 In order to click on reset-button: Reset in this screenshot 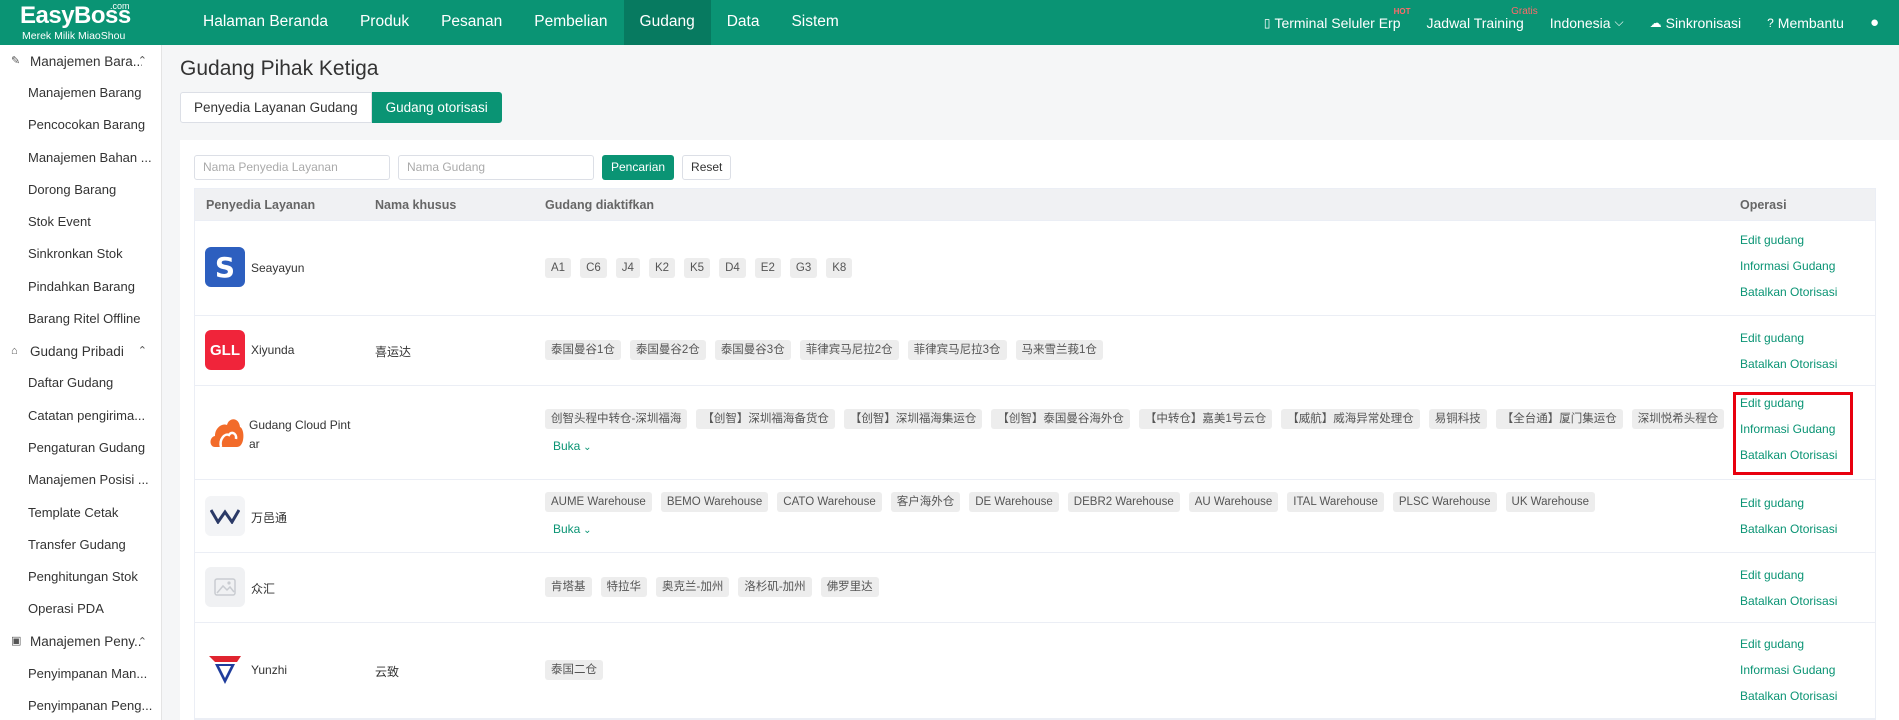, I will do `click(707, 167)`.